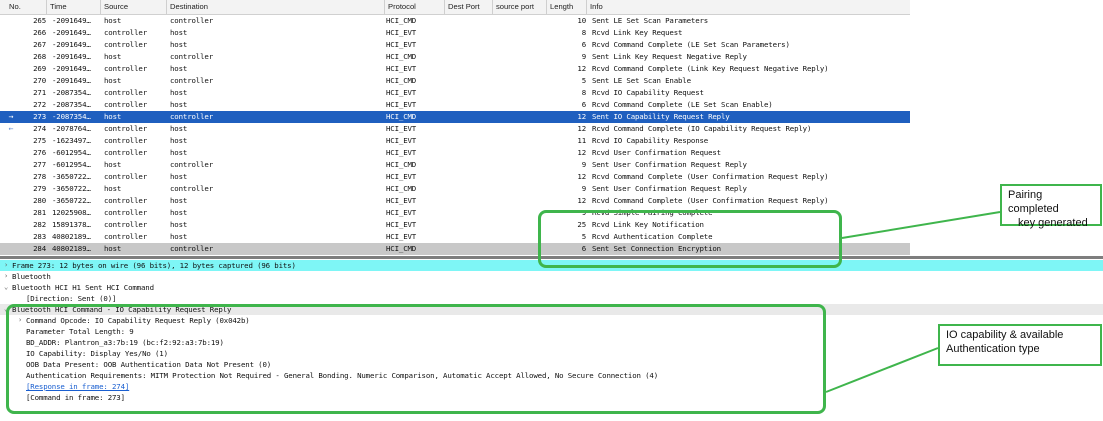 This screenshot has height=421, width=1103. What do you see at coordinates (993, 349) in the screenshot?
I see `io-callout-line2: Authentication type` at bounding box center [993, 349].